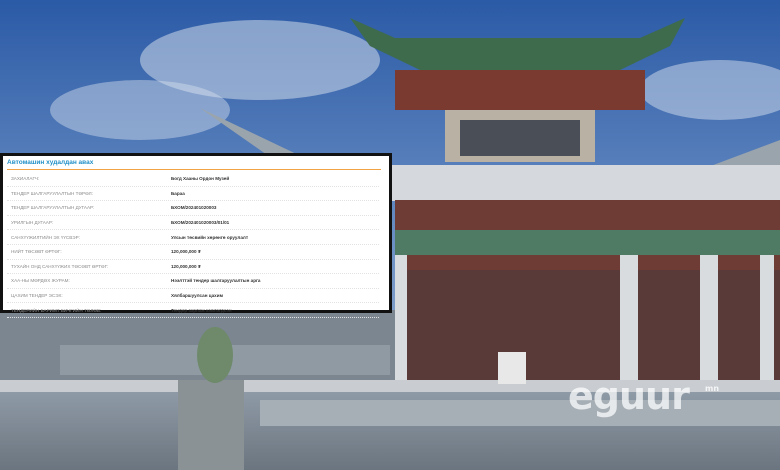  Describe the element at coordinates (60, 266) in the screenshot. I see `detail-label: ТУХАЙН ОНД САНХҮҮЖИХ ТӨСӨВТ ӨРТӨГ:` at that location.